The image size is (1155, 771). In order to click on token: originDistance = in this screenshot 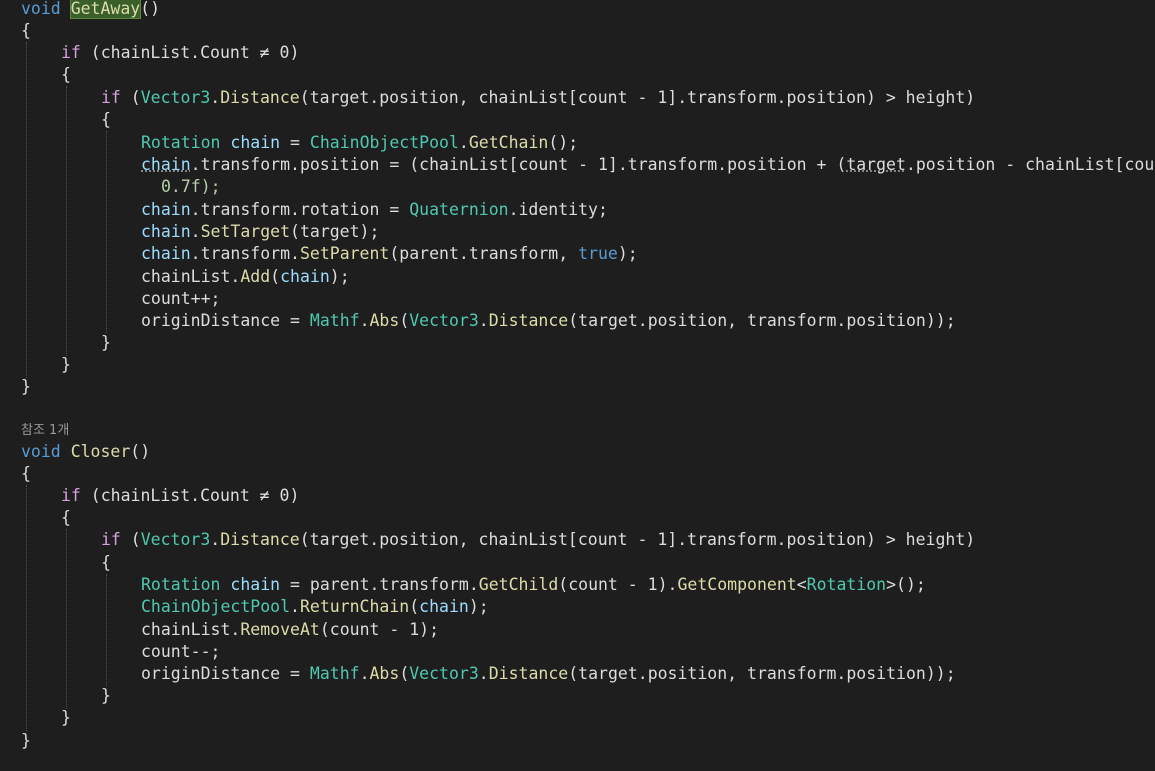, I will do `click(225, 673)`.